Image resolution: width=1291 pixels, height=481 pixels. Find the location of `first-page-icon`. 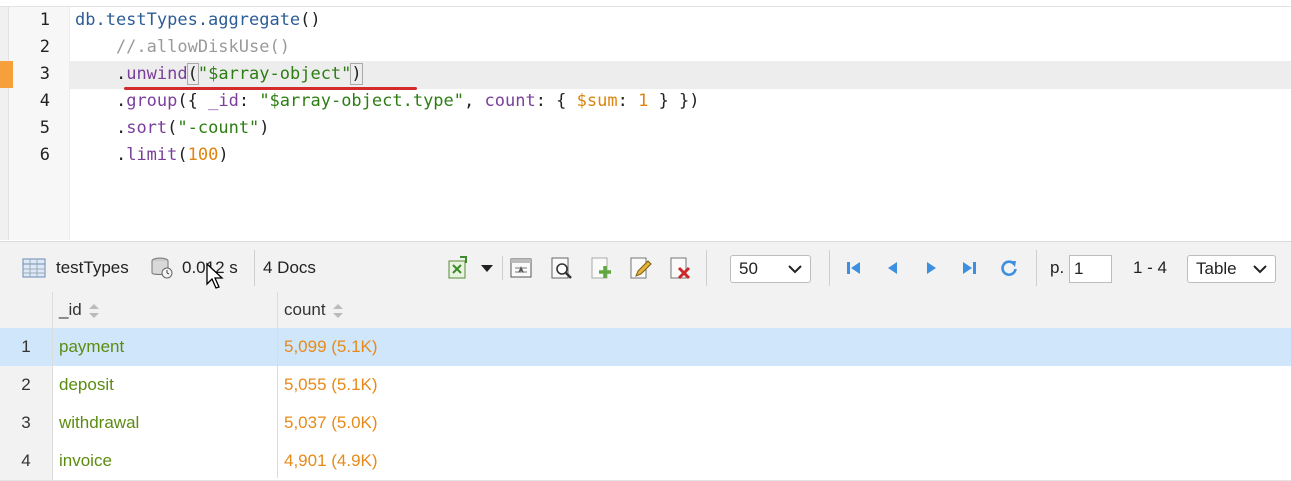

first-page-icon is located at coordinates (853, 267).